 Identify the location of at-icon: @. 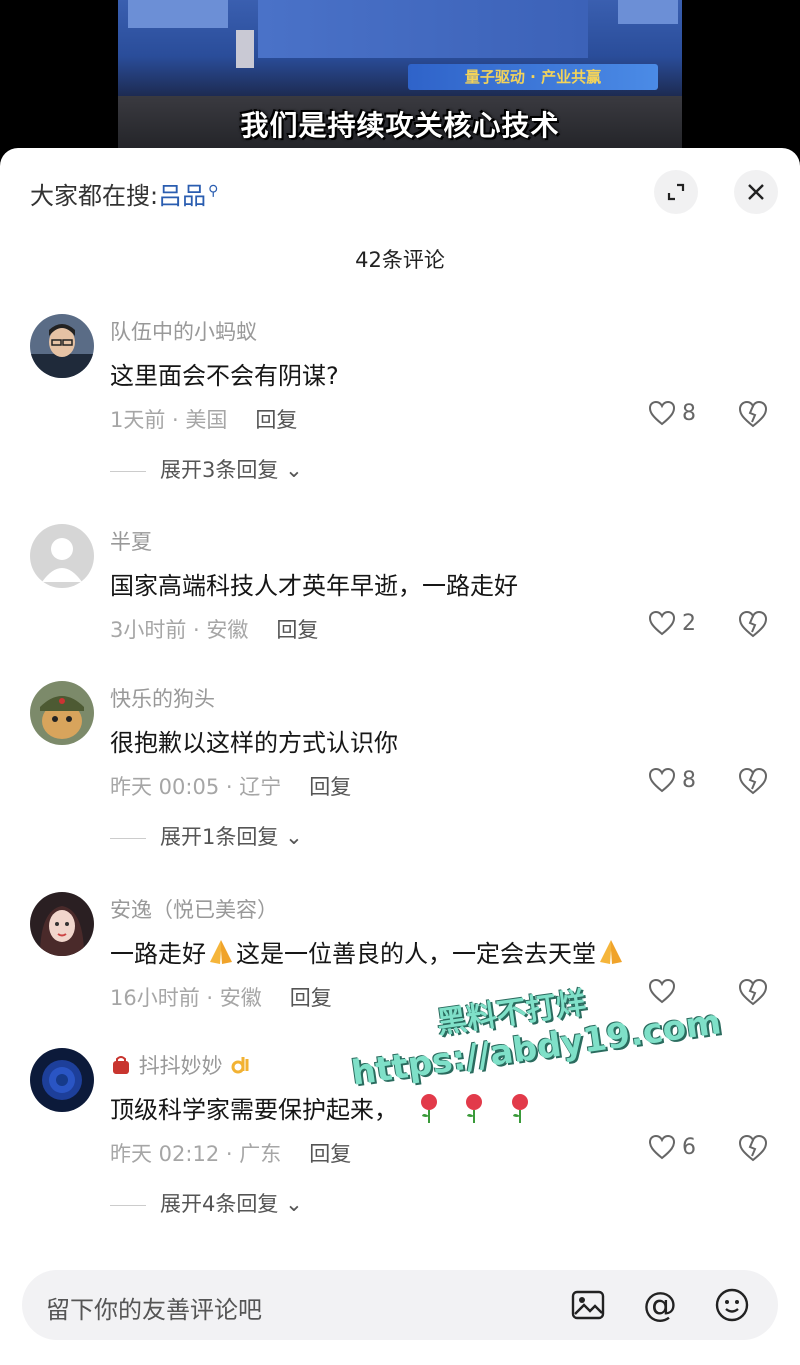
(660, 1305).